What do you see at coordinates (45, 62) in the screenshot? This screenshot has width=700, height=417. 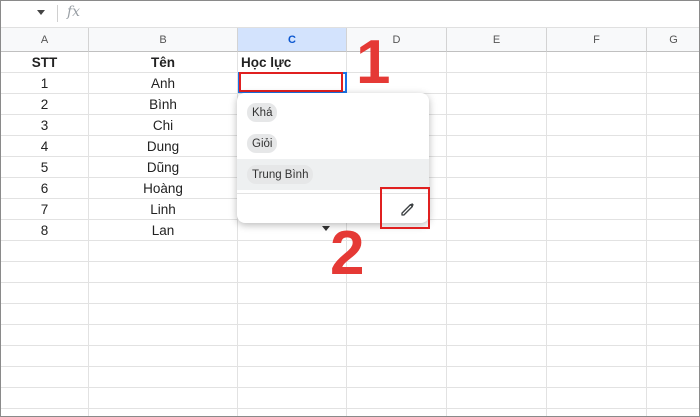 I see `header-stt: STT` at bounding box center [45, 62].